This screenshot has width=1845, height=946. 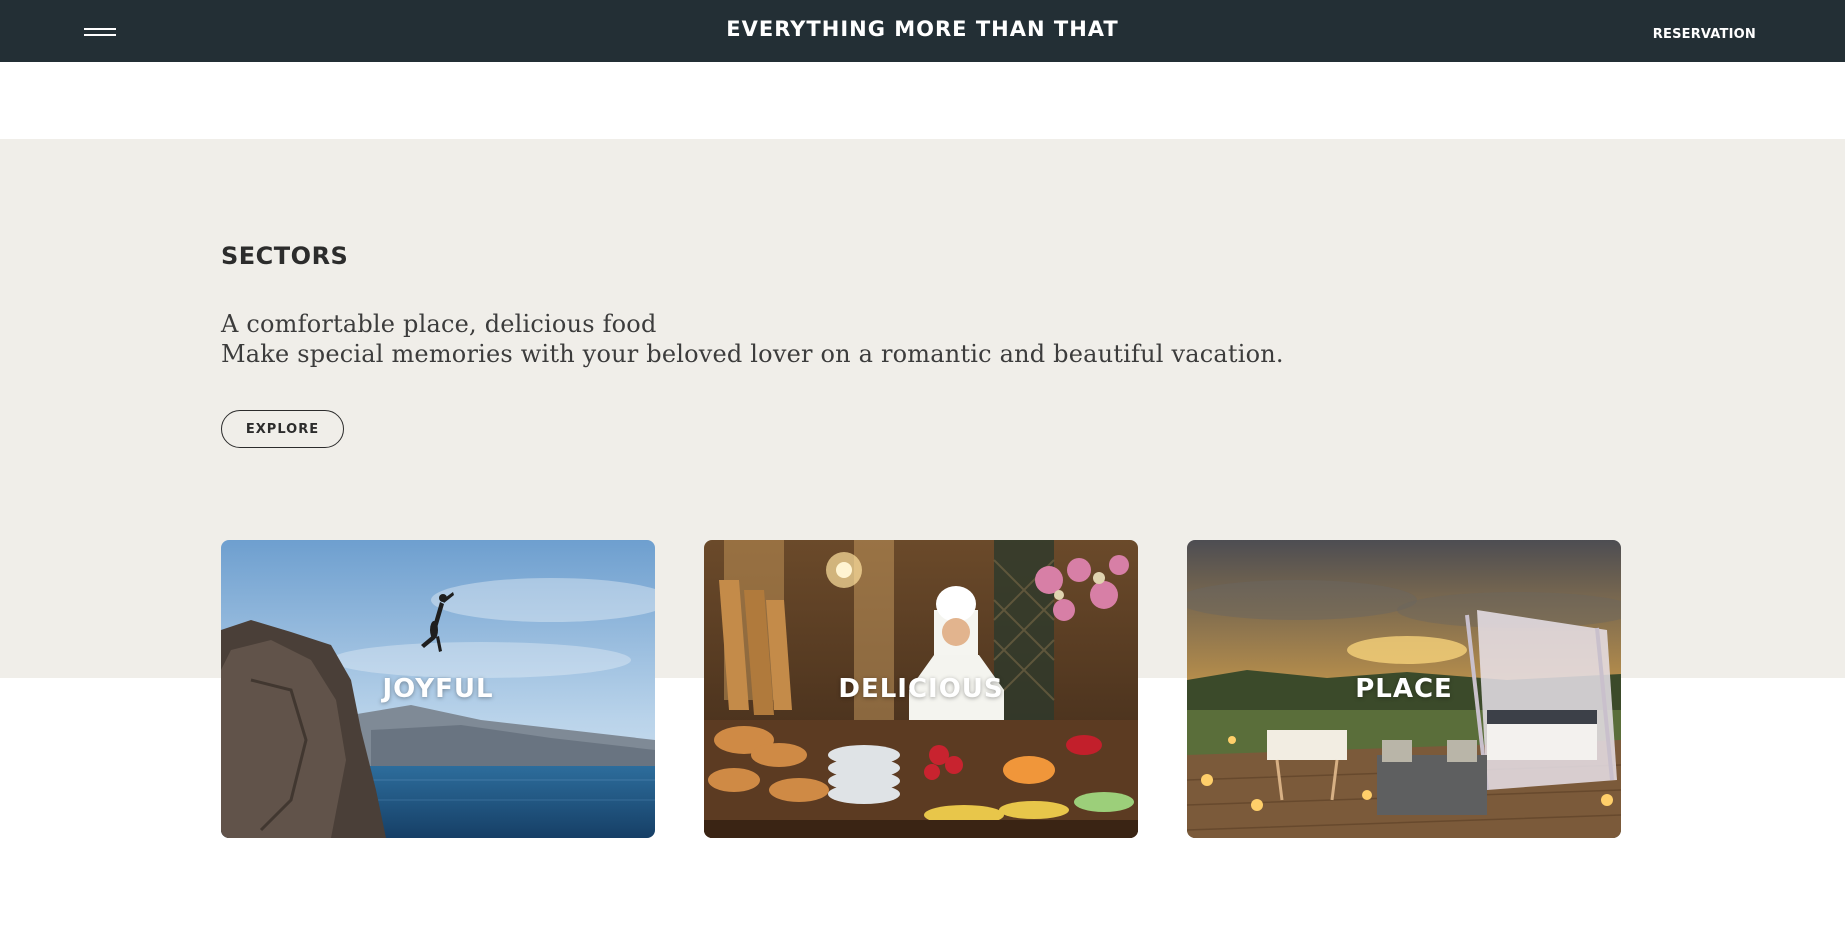 What do you see at coordinates (1704, 34) in the screenshot?
I see `reservation-link: RESERVATION` at bounding box center [1704, 34].